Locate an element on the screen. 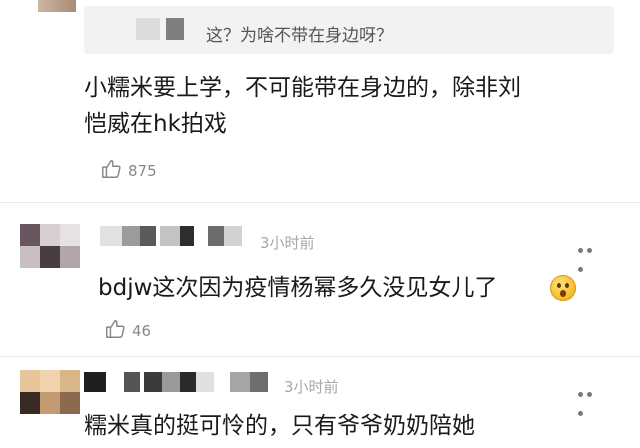 The height and width of the screenshot is (448, 640). avatar-top-partial is located at coordinates (57, 6).